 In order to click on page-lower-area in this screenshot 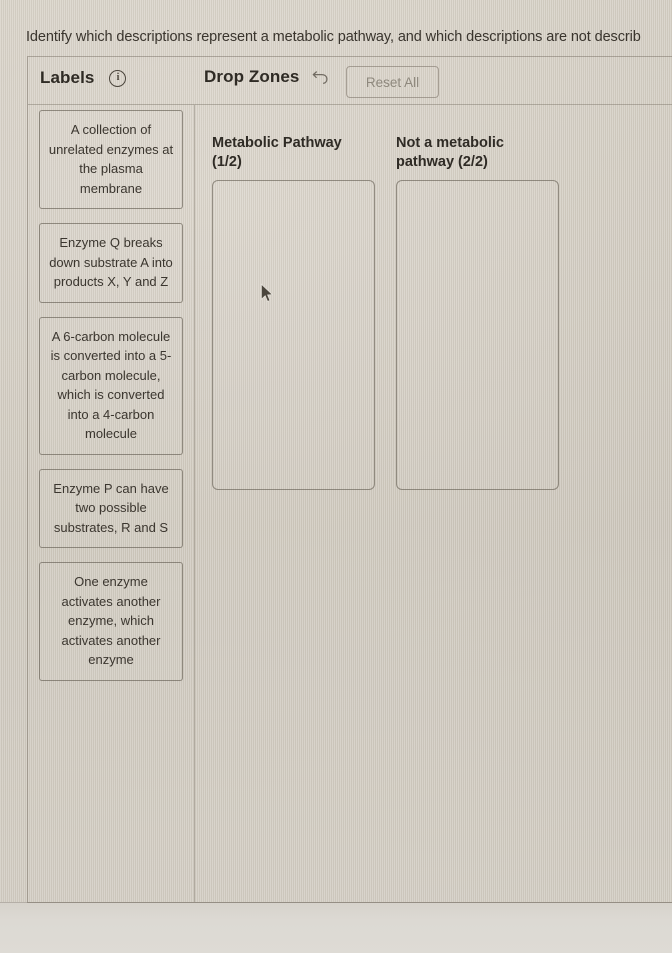, I will do `click(336, 927)`.